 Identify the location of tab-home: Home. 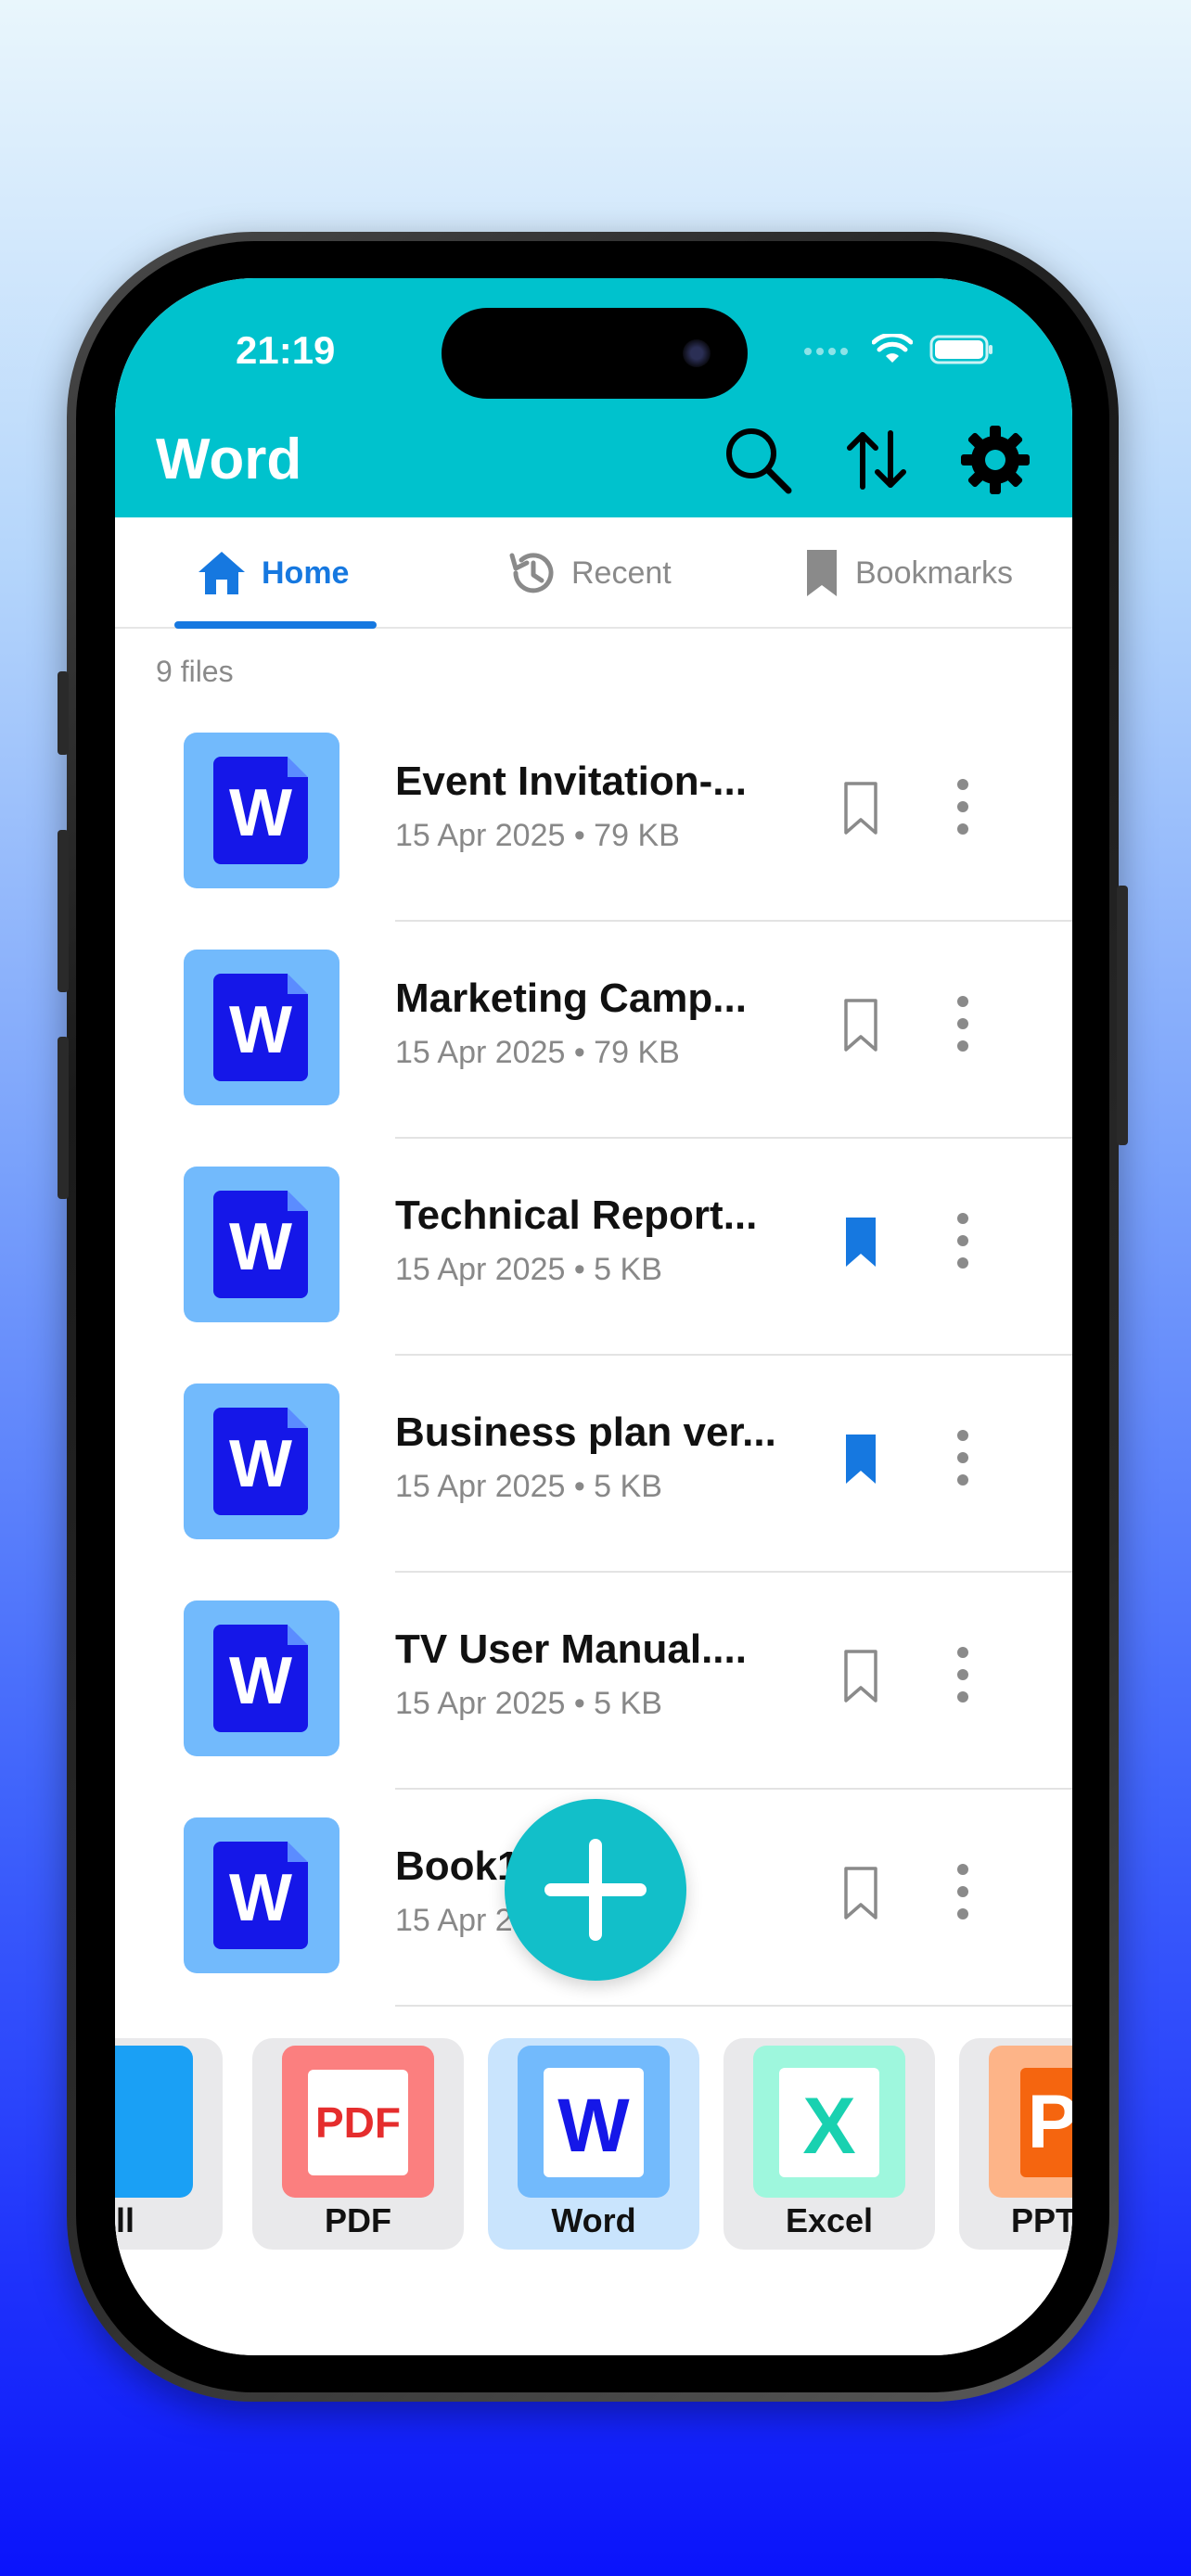
(272, 573).